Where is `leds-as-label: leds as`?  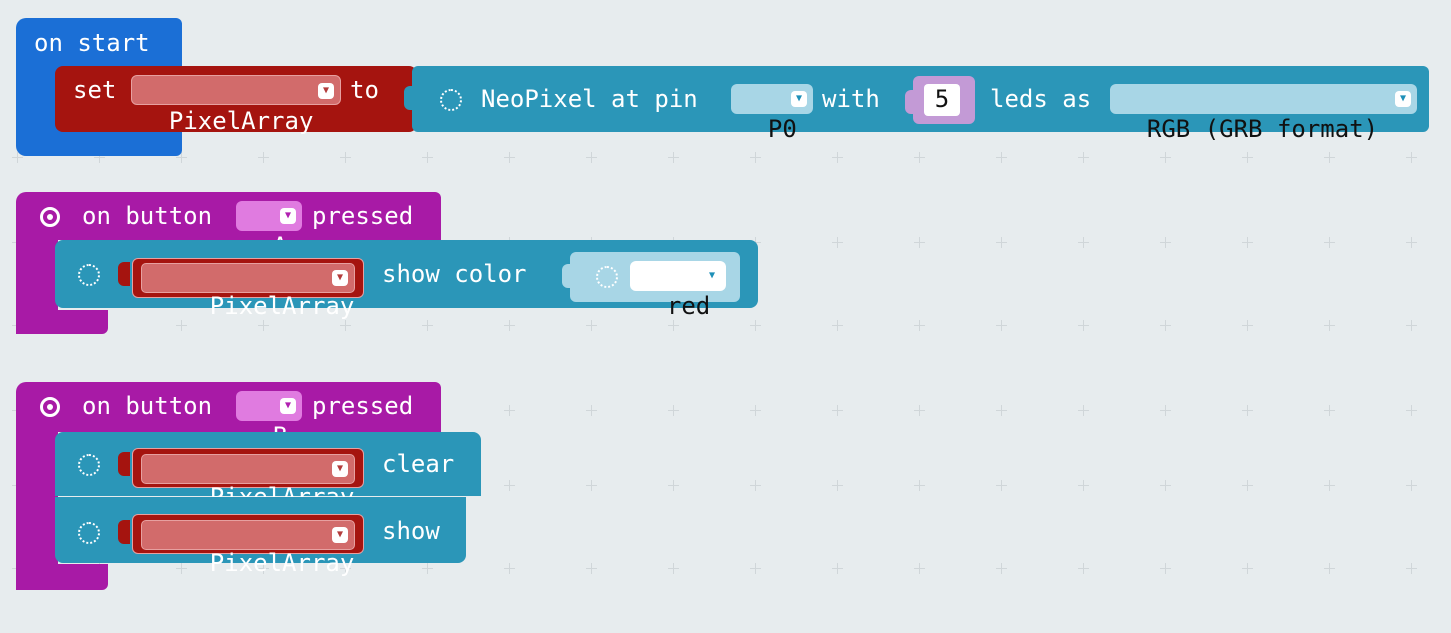 leds-as-label: leds as is located at coordinates (1041, 99).